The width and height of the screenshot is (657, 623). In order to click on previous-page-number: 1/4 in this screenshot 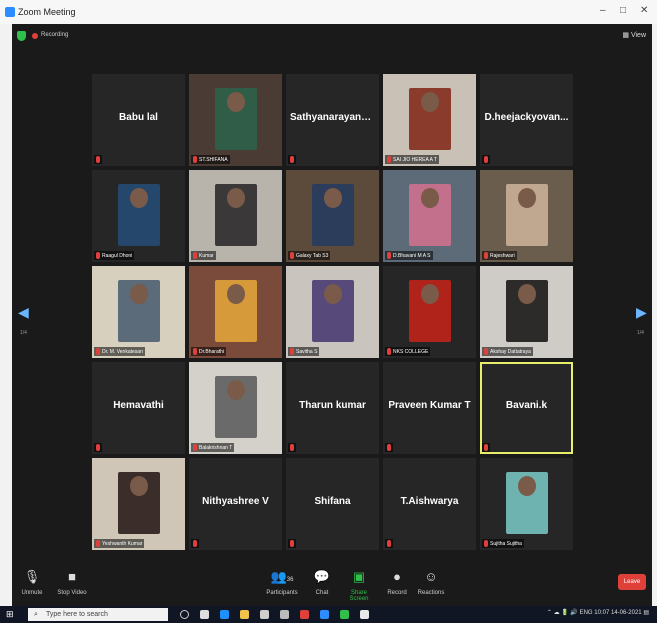, I will do `click(23, 333)`.